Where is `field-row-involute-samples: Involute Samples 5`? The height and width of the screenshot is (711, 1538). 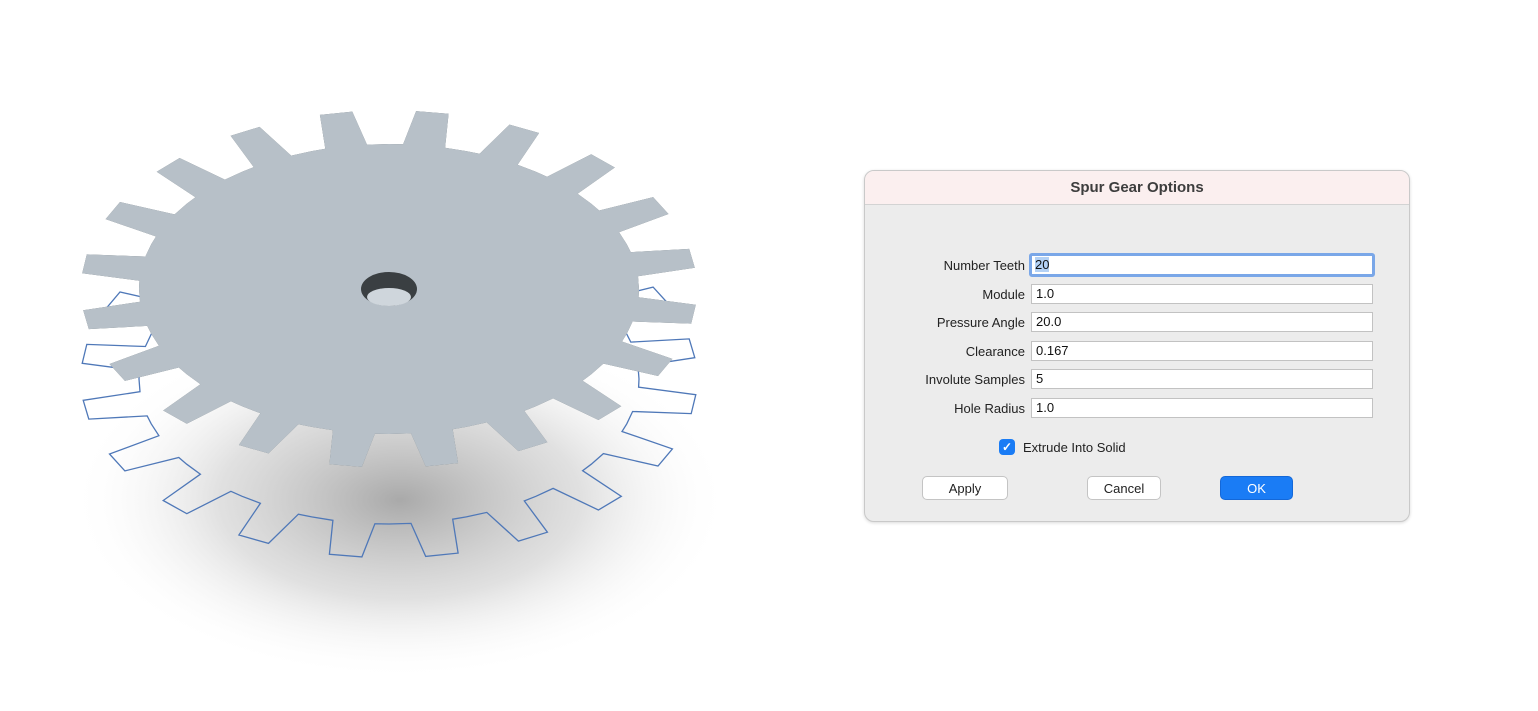
field-row-involute-samples: Involute Samples 5 is located at coordinates (1119, 379).